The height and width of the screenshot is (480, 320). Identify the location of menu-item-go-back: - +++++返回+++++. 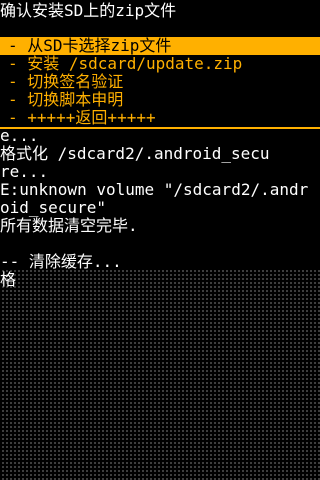
(160, 118).